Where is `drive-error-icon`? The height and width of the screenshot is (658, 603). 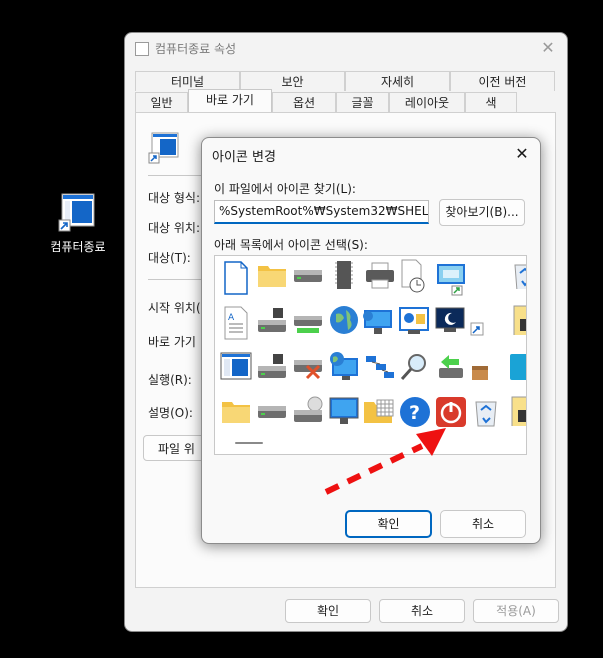
drive-error-icon is located at coordinates (308, 367).